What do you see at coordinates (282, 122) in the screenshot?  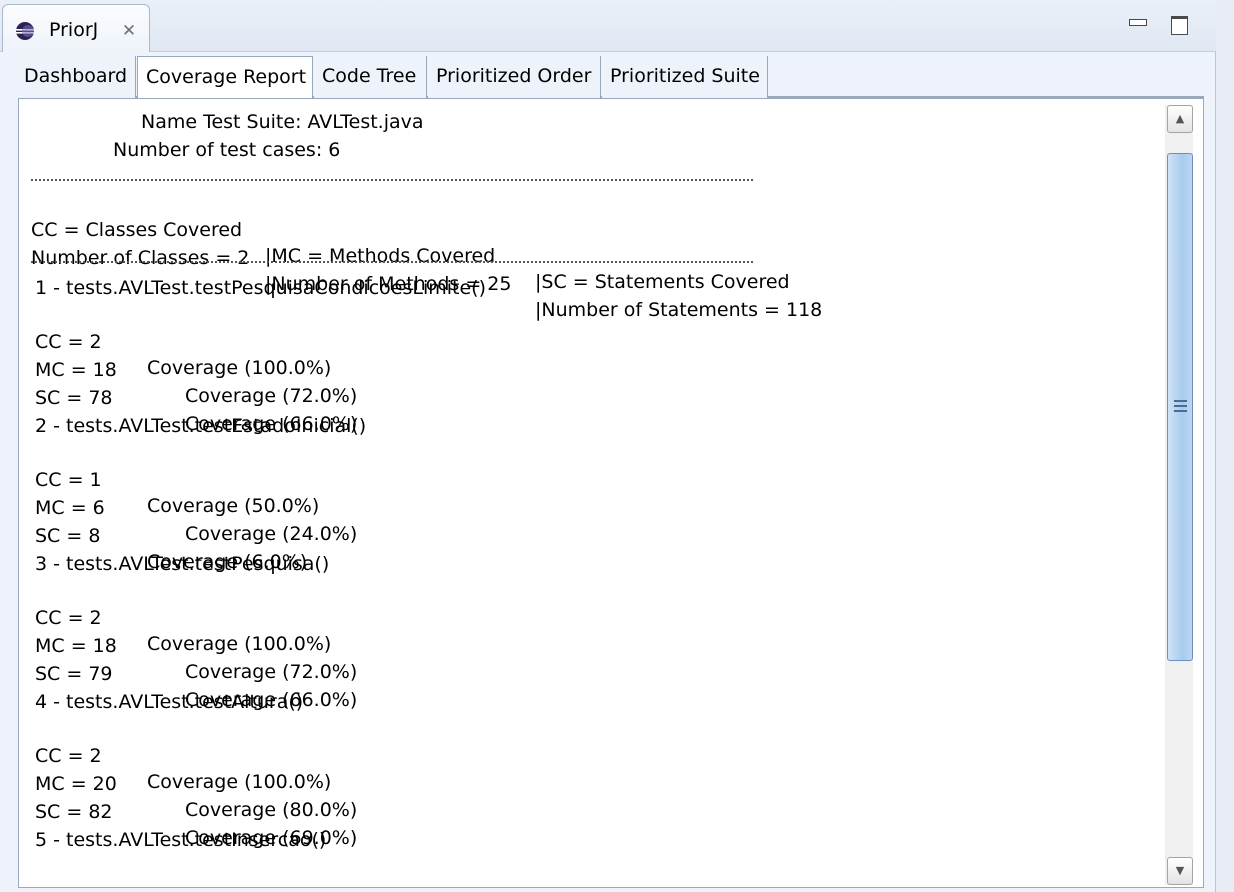 I see `suite-name: Name Test Suite: AVLTest.java` at bounding box center [282, 122].